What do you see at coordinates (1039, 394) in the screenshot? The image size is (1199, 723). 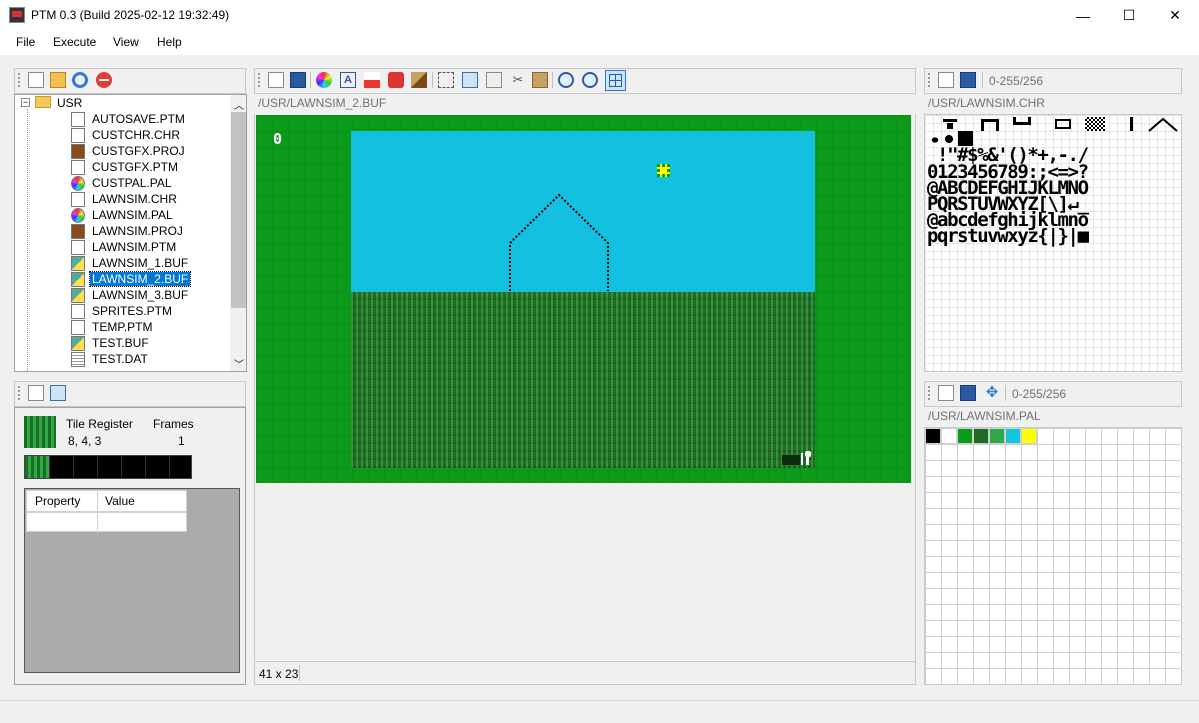 I see `pal-range: 0-255/256` at bounding box center [1039, 394].